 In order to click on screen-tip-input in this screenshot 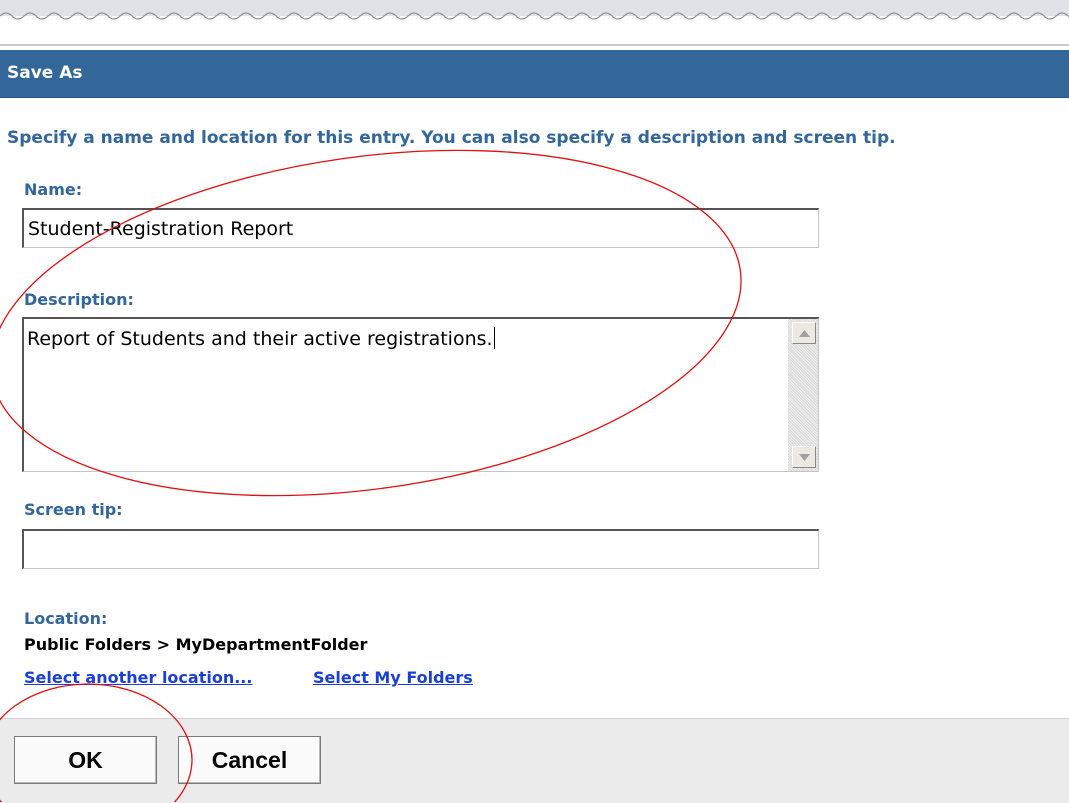, I will do `click(420, 549)`.